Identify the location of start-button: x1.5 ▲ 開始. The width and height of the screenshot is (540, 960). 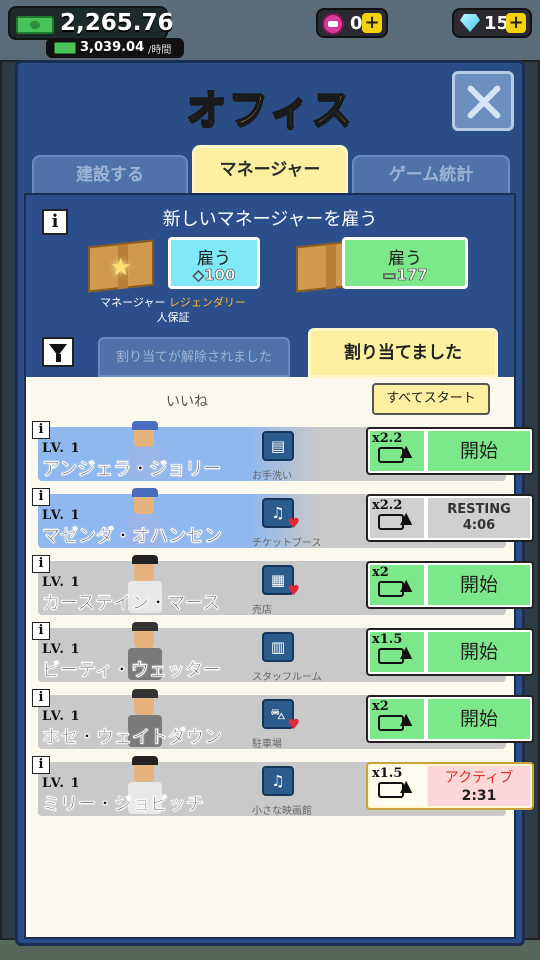
(450, 652).